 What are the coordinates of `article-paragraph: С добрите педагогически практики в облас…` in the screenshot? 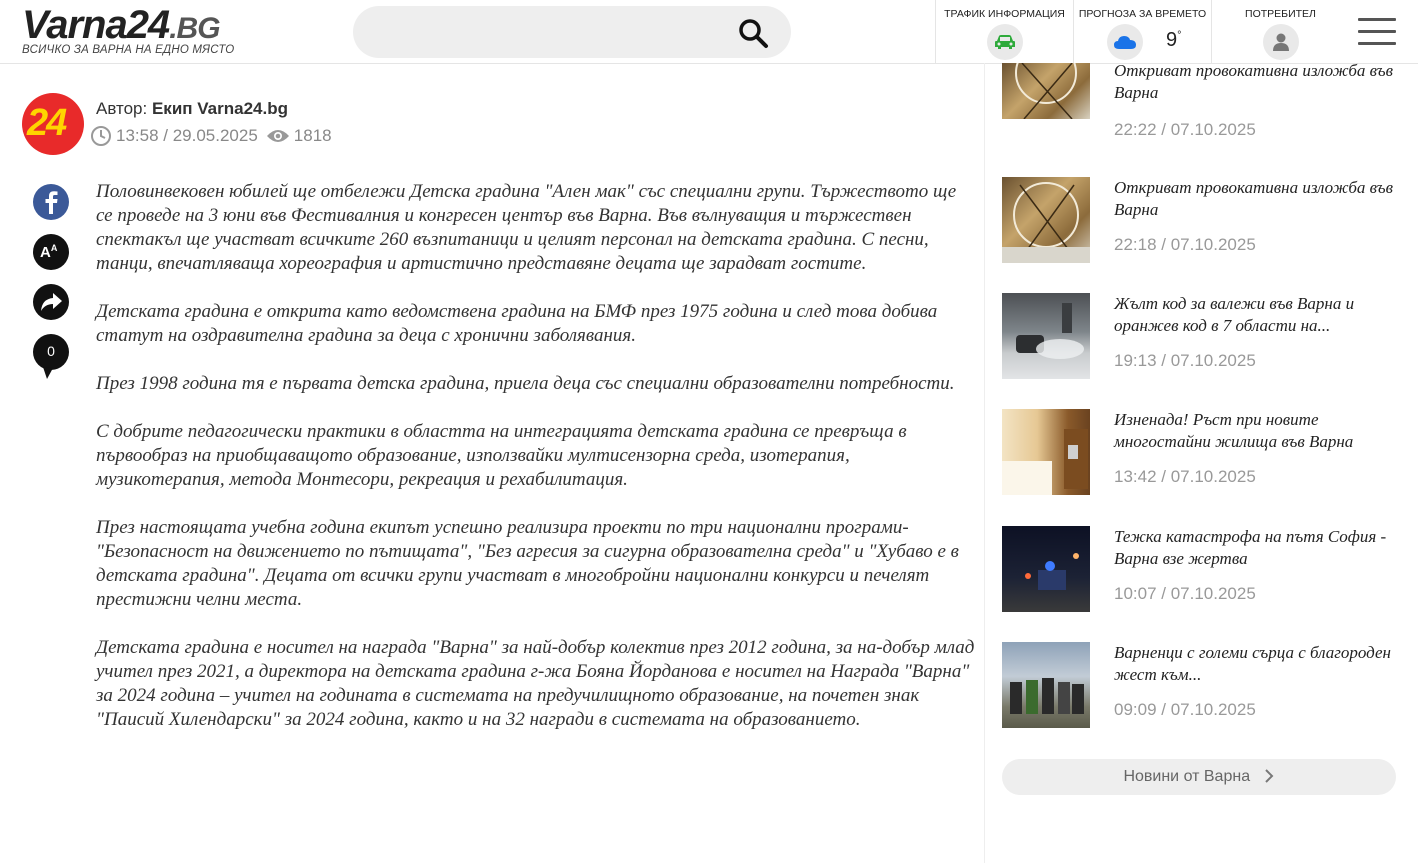 It's located at (501, 455).